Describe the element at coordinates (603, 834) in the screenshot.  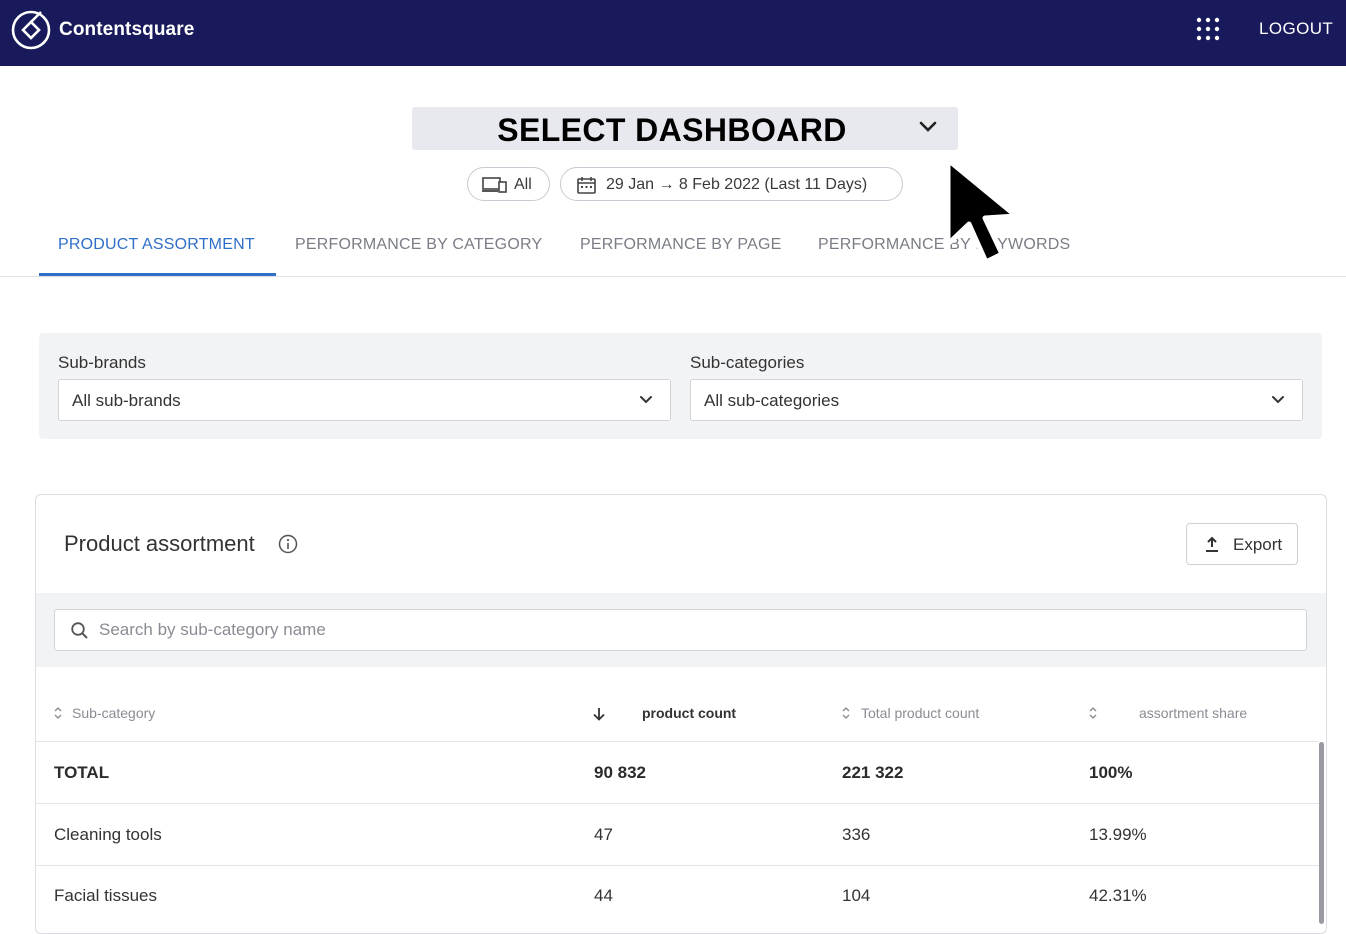
I see `cell-product-count: 47` at that location.